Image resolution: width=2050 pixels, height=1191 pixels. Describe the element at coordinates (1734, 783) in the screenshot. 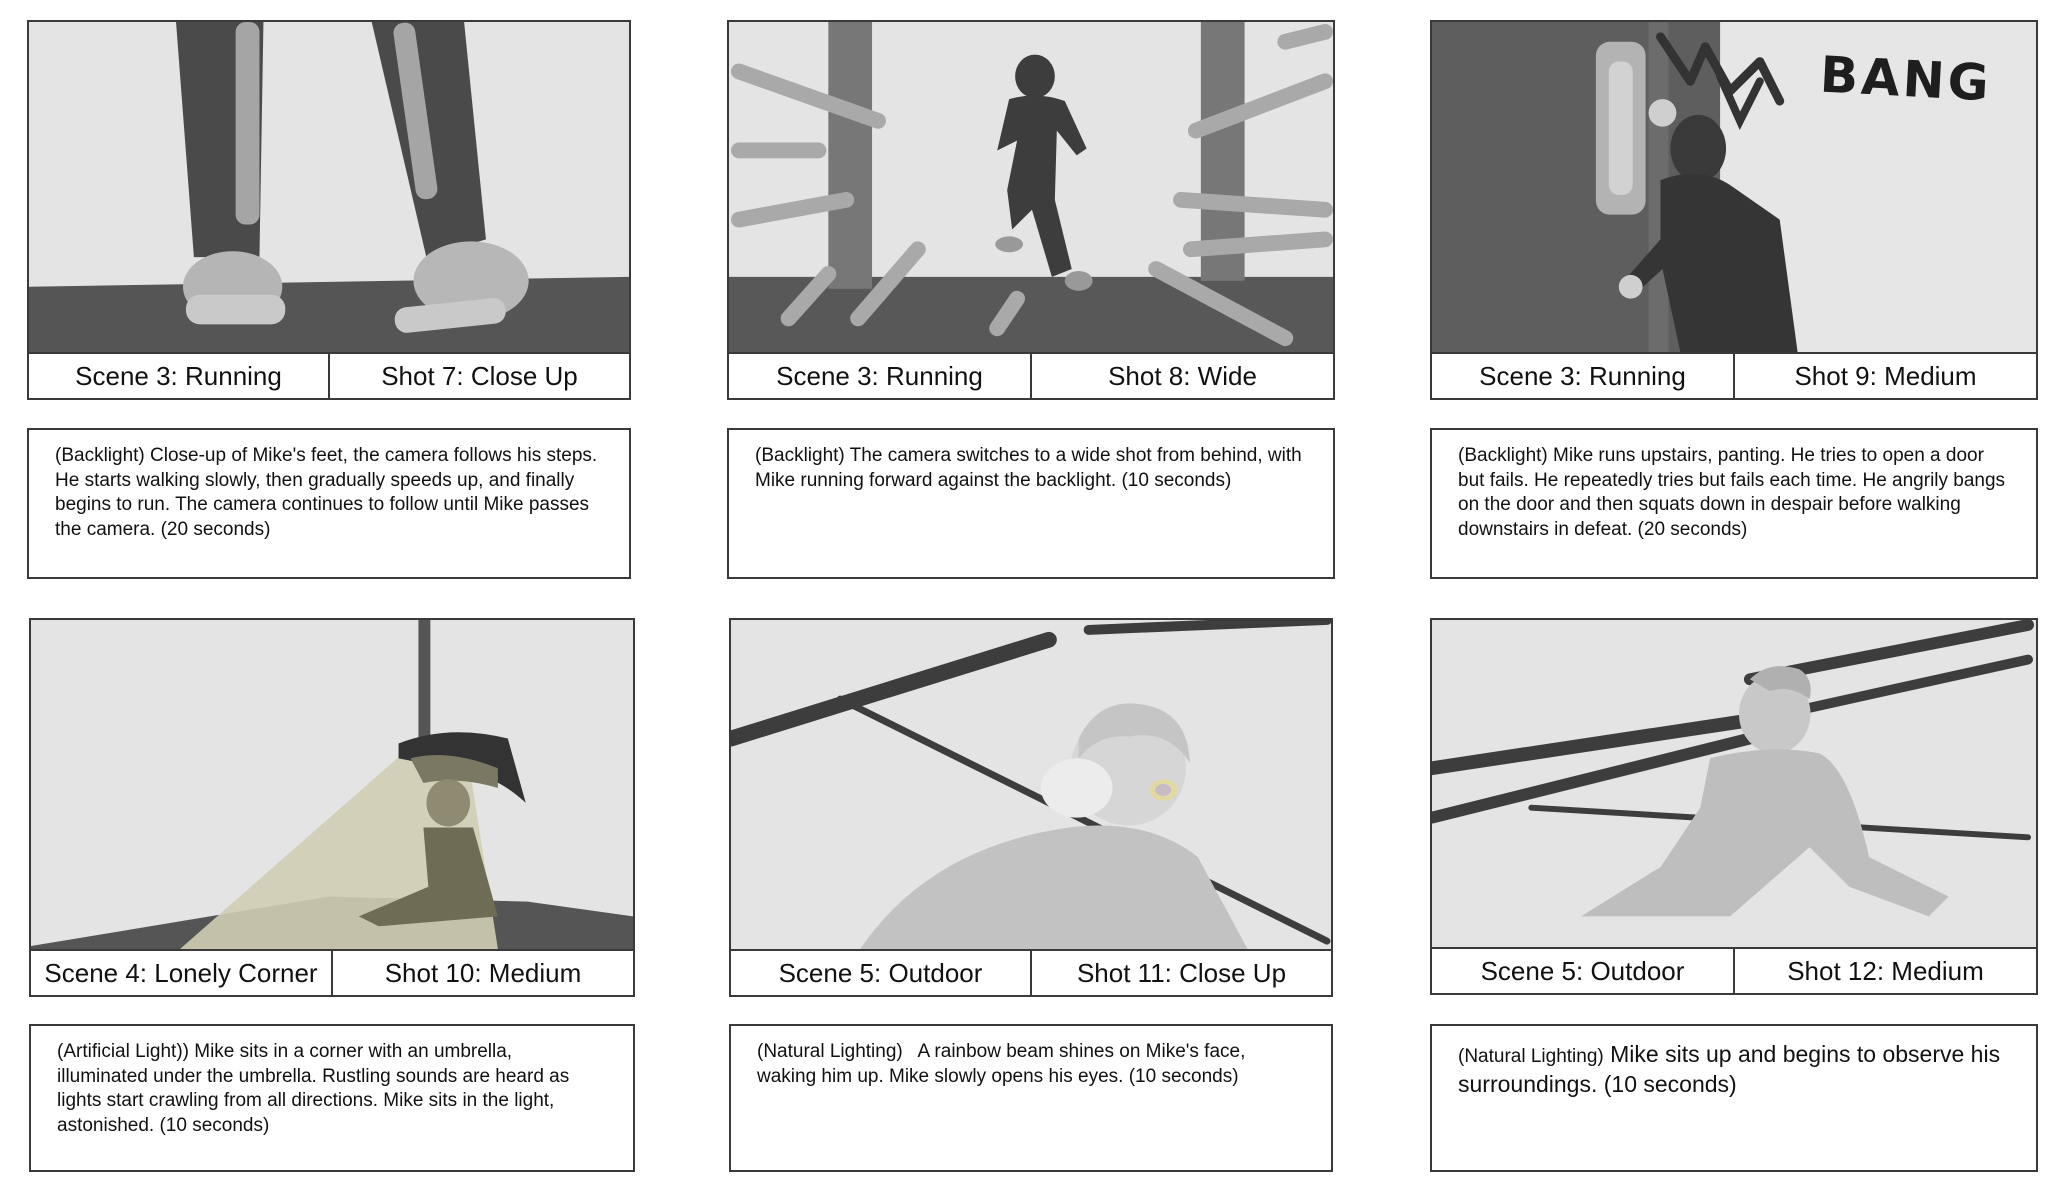

I see `panel-6-sketch` at that location.